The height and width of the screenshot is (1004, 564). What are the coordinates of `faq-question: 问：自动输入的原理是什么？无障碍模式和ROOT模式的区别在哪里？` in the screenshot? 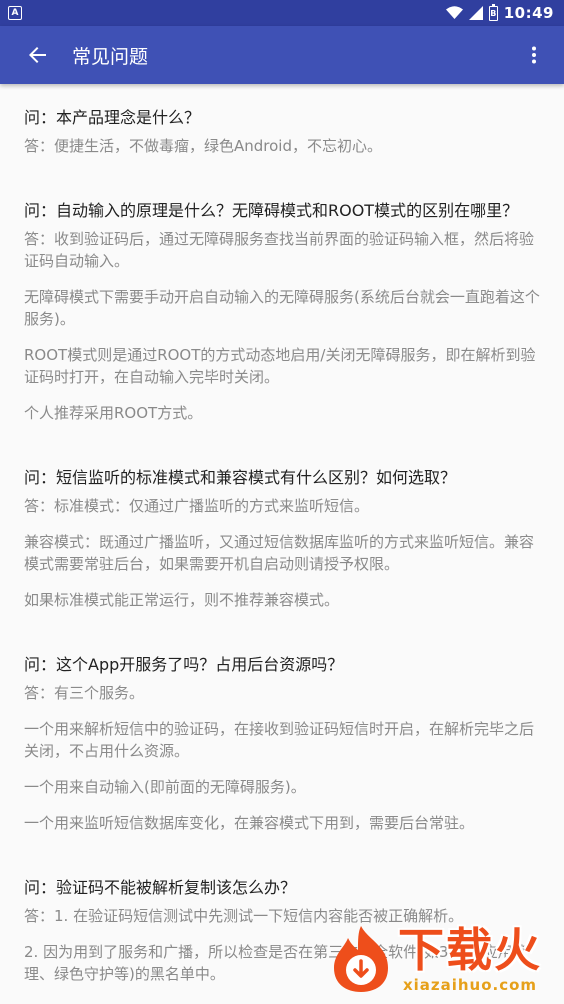 It's located at (271, 210).